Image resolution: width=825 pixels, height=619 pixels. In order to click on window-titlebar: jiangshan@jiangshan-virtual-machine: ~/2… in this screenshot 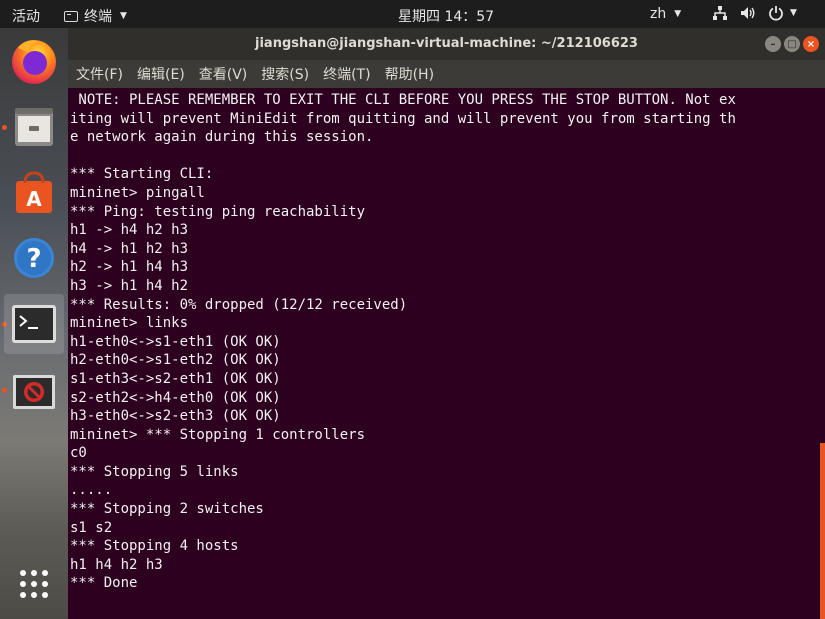, I will do `click(446, 44)`.